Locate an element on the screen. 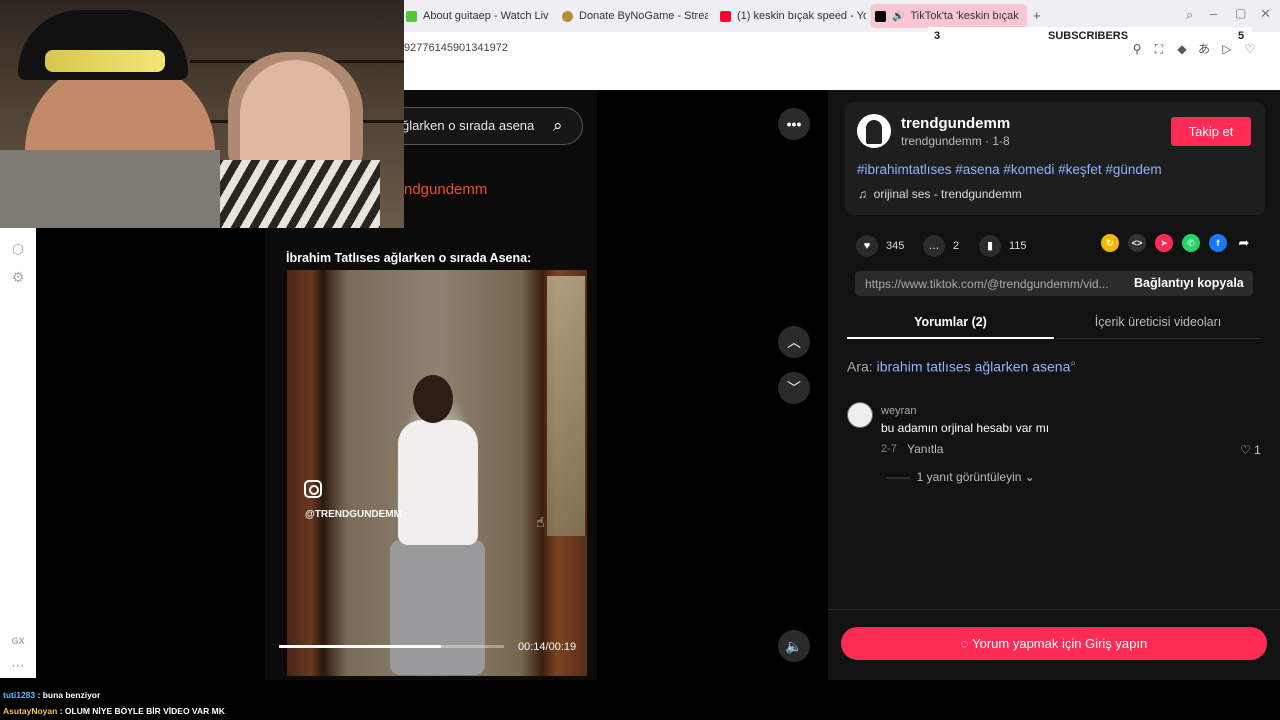  url-text: 927761459013419​72 is located at coordinates (456, 48).